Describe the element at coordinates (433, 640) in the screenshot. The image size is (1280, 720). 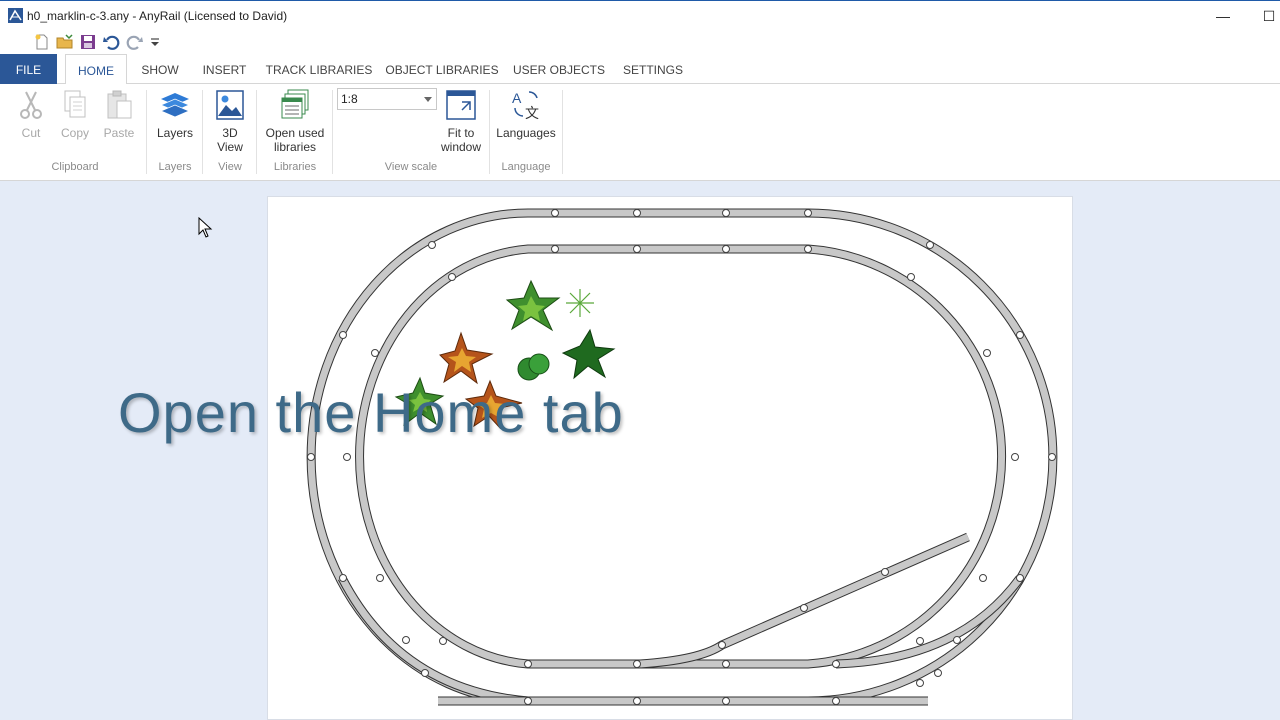
I see `crossover-track-left` at that location.